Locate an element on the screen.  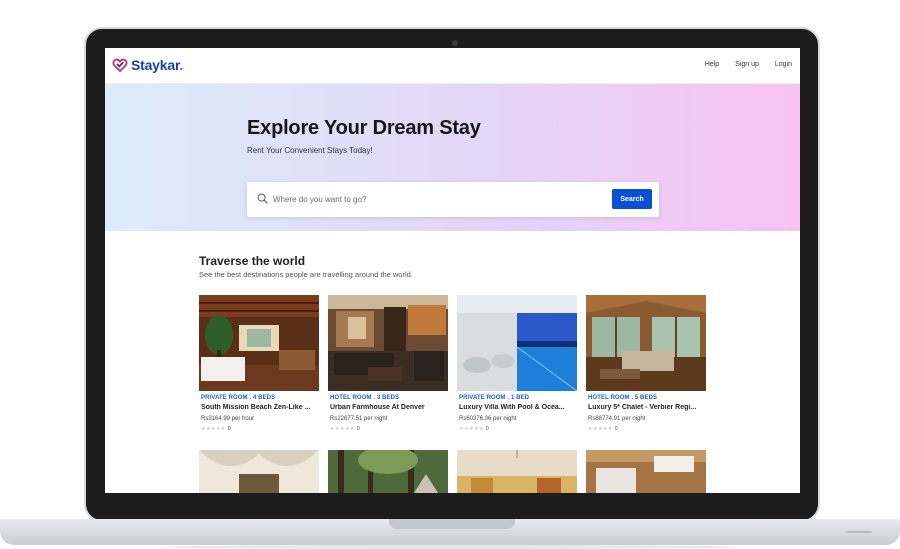
listing-price: Rs3164.99 per hour is located at coordinates (228, 419).